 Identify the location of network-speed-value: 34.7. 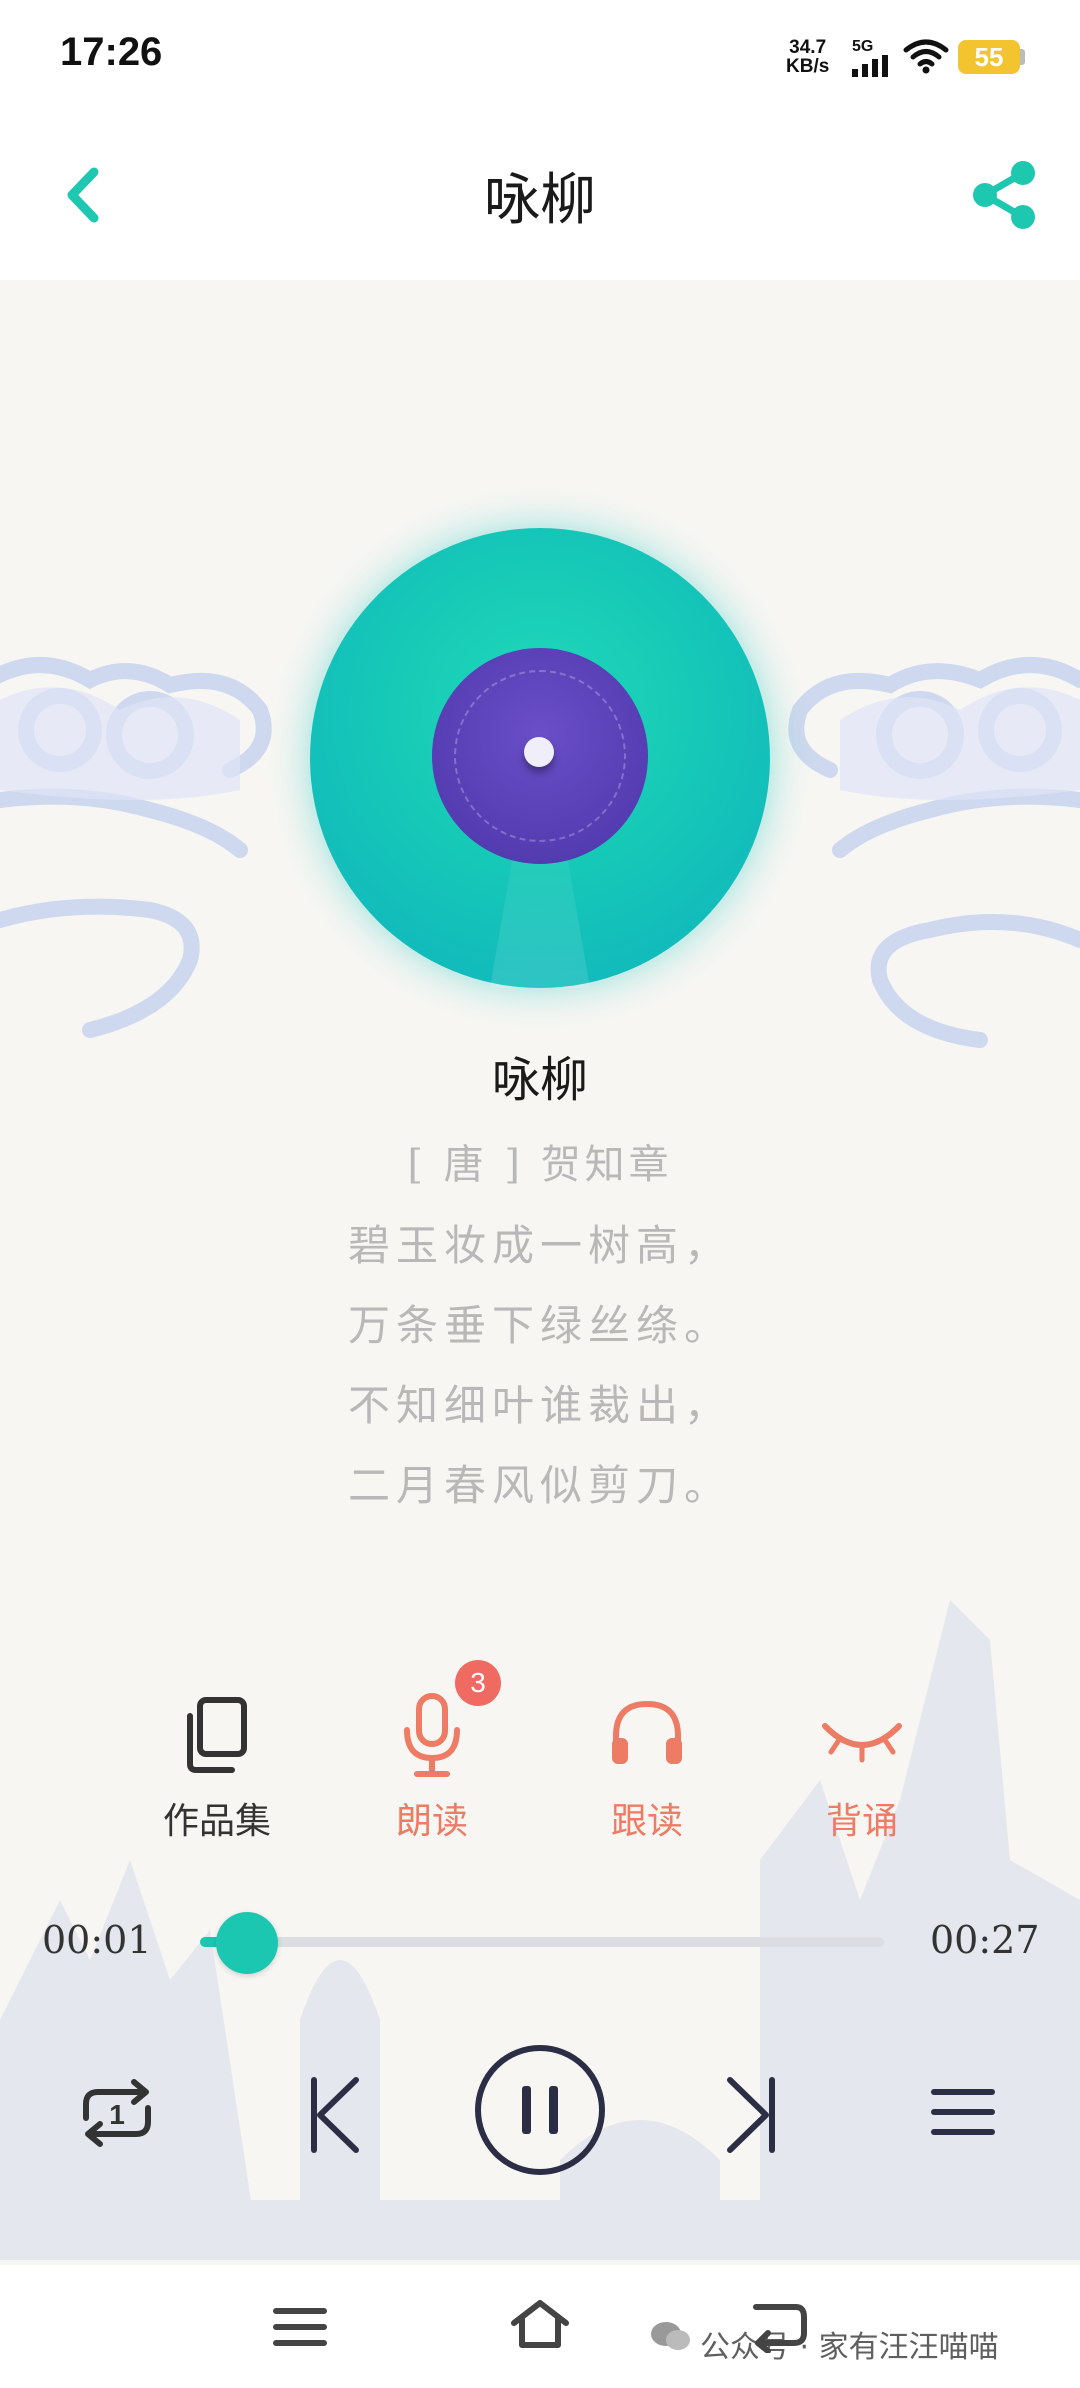
(808, 47).